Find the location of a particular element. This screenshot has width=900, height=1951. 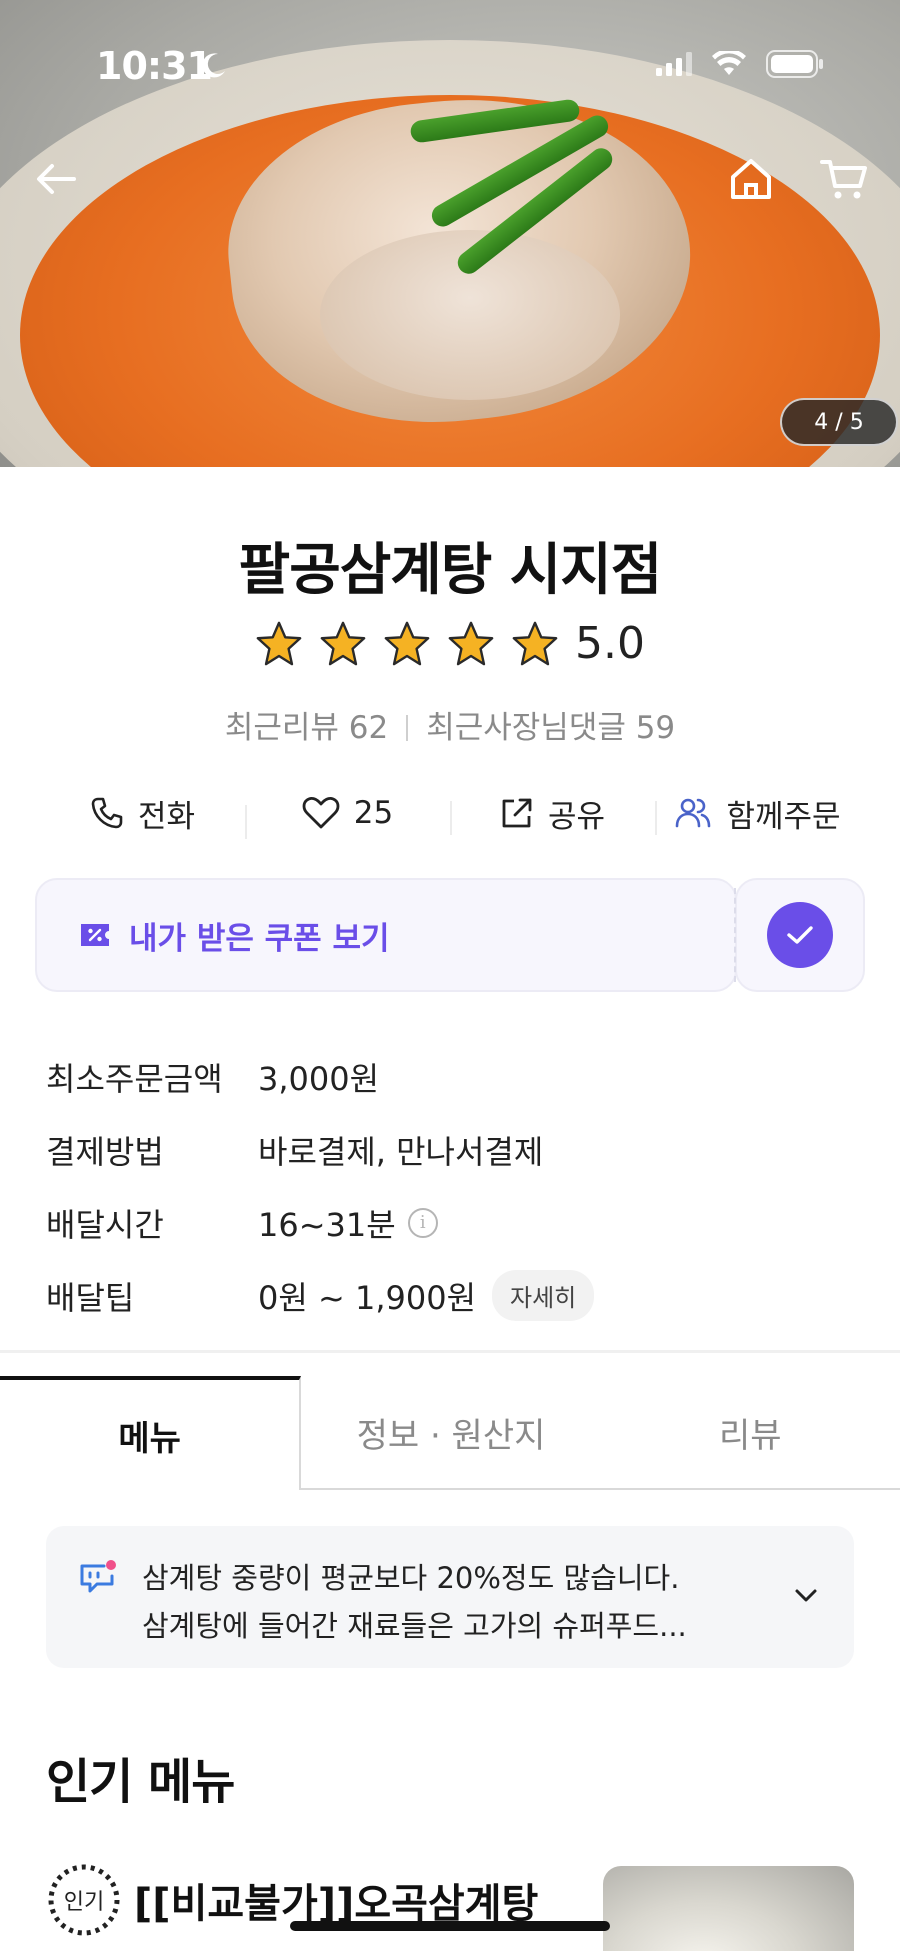

min-order-value: 3,000원 is located at coordinates (319, 1078).